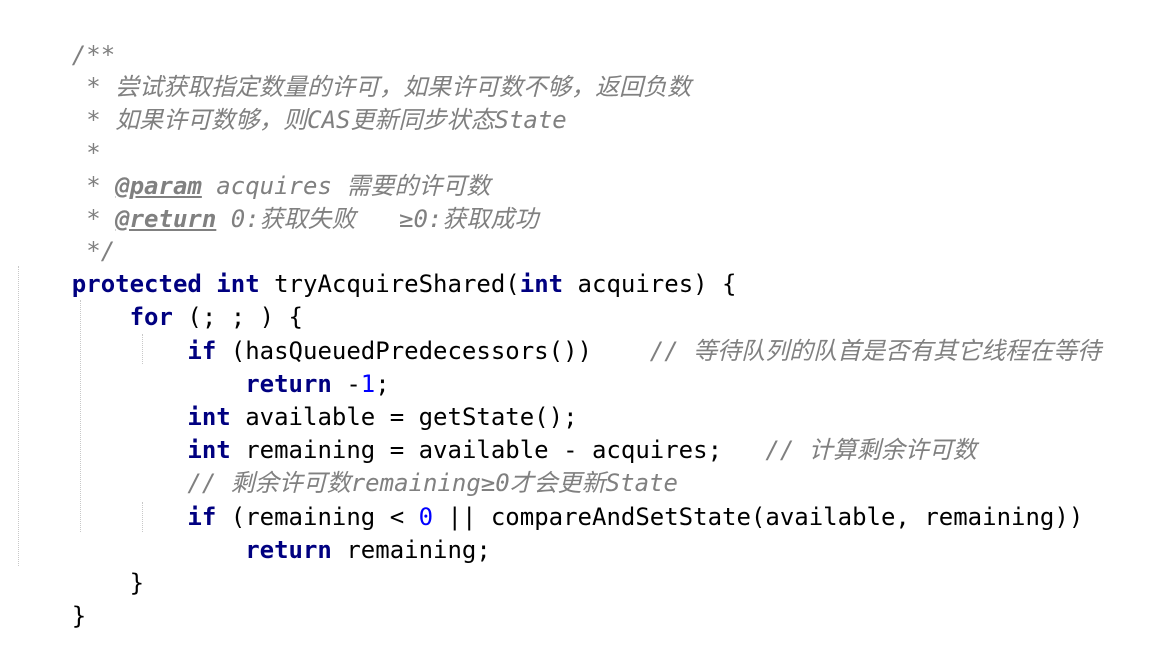 This screenshot has width=1174, height=667. What do you see at coordinates (541, 284) in the screenshot?
I see `keyword: int` at bounding box center [541, 284].